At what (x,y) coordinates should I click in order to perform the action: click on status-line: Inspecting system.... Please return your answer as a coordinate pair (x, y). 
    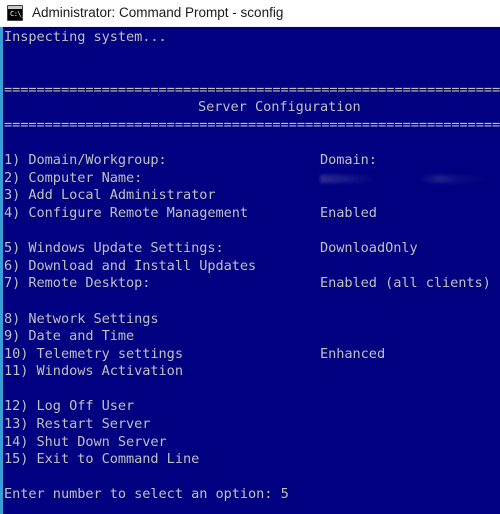
    Looking at the image, I should click on (85, 37).